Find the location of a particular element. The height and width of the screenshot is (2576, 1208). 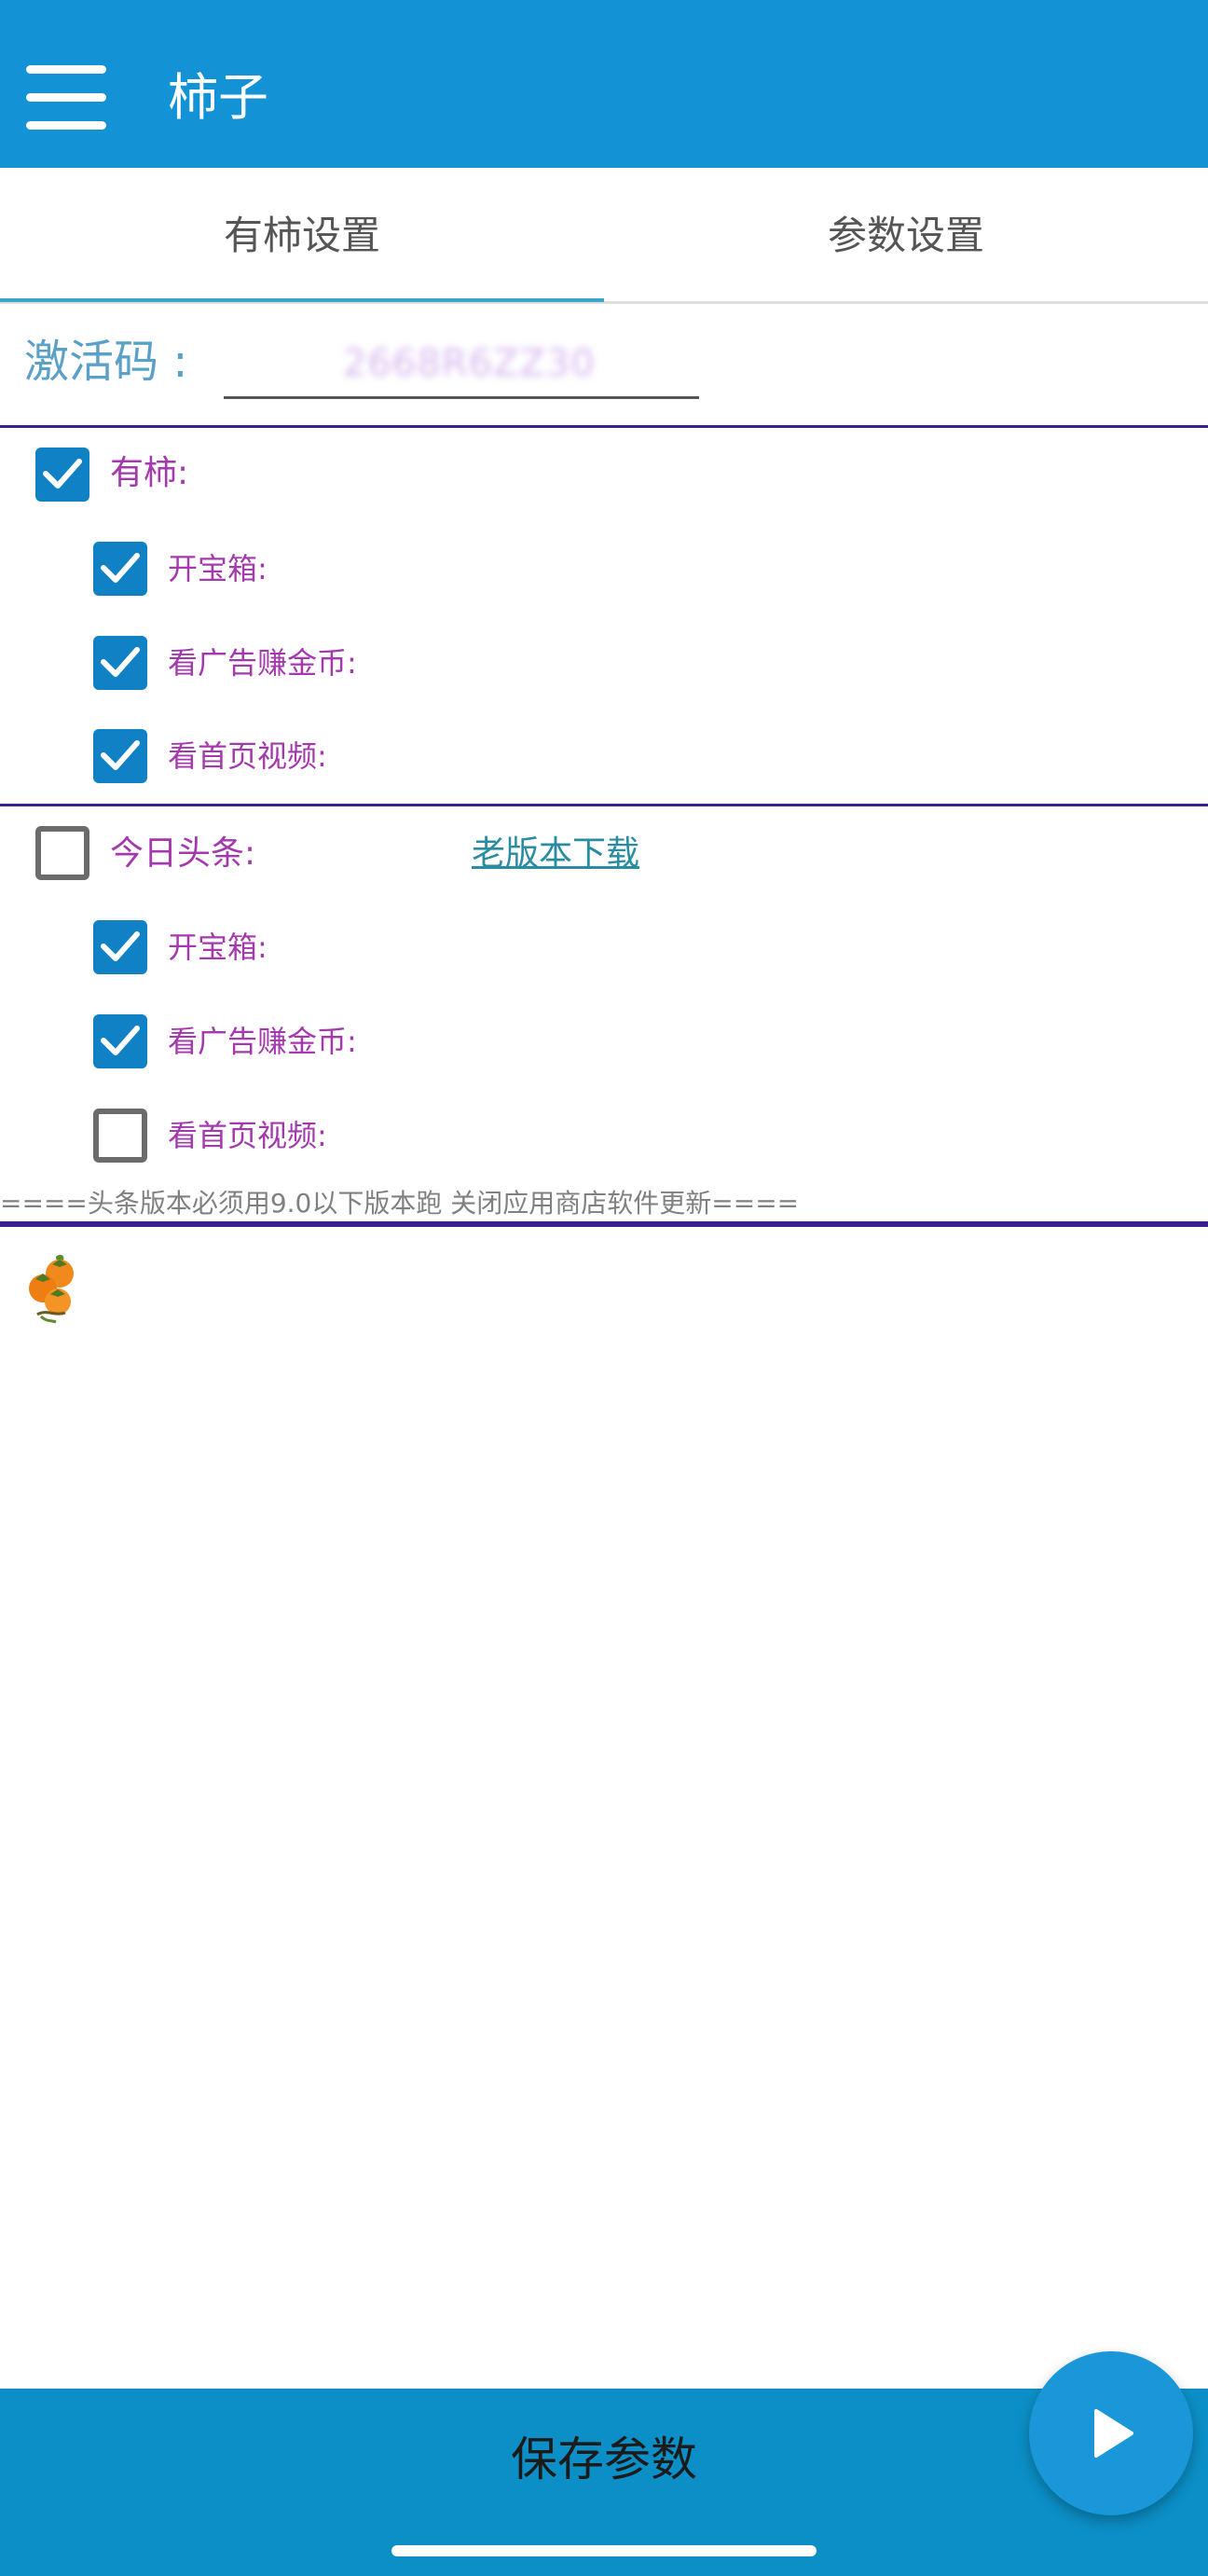

tab-youshi-settings: 有柿设置 is located at coordinates (302, 236).